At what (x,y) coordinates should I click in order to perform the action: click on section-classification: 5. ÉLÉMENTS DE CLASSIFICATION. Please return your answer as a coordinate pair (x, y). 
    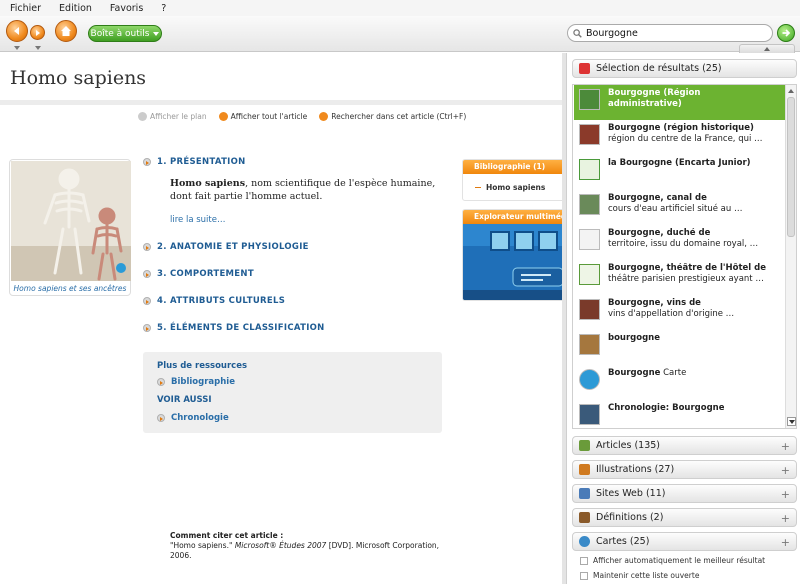
    Looking at the image, I should click on (234, 328).